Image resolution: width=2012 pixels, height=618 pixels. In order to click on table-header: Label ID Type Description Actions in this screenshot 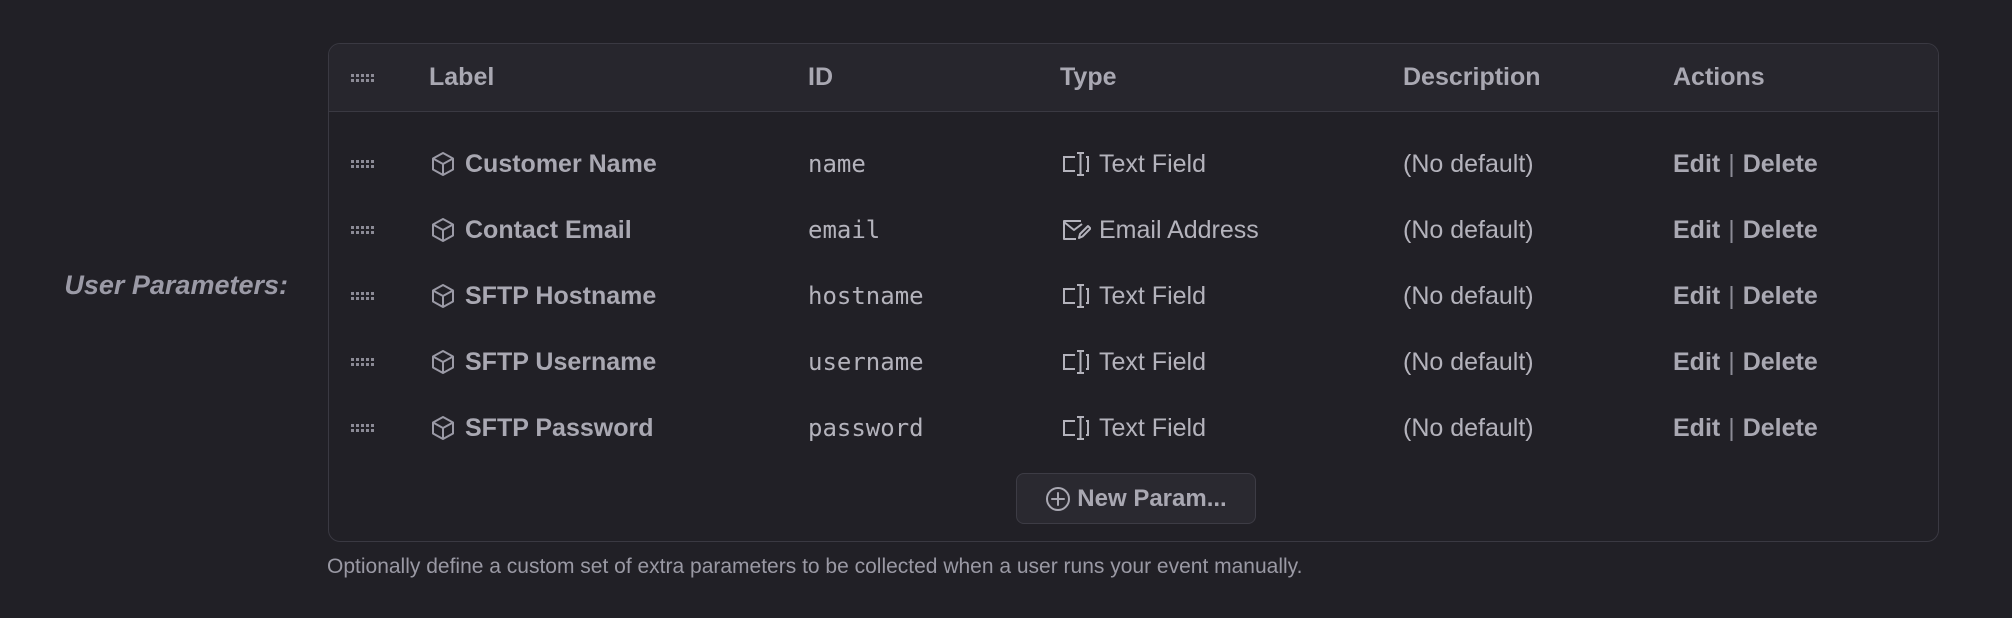, I will do `click(1133, 78)`.